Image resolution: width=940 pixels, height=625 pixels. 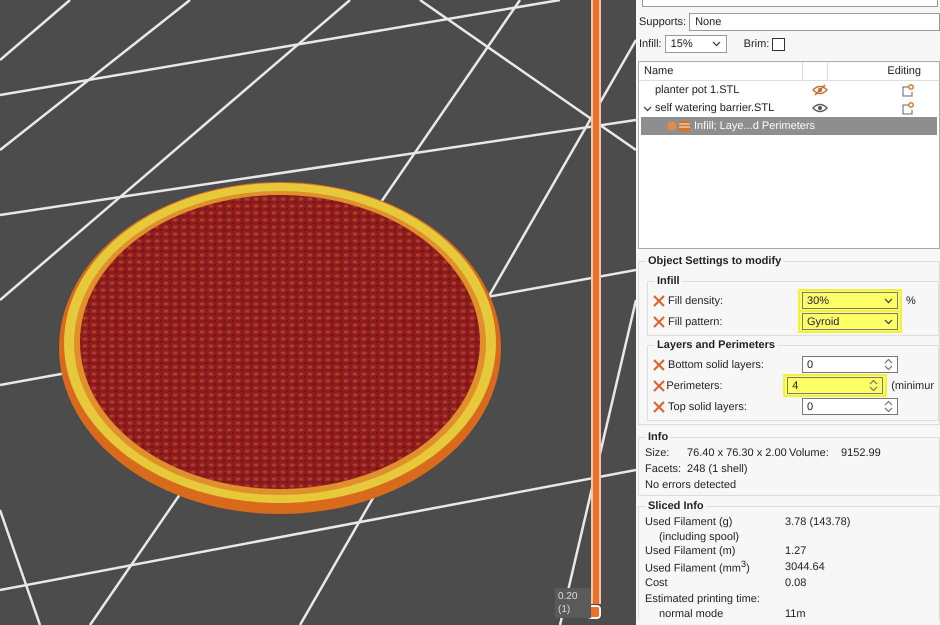 What do you see at coordinates (820, 90) in the screenshot?
I see `crossed-eye-icon` at bounding box center [820, 90].